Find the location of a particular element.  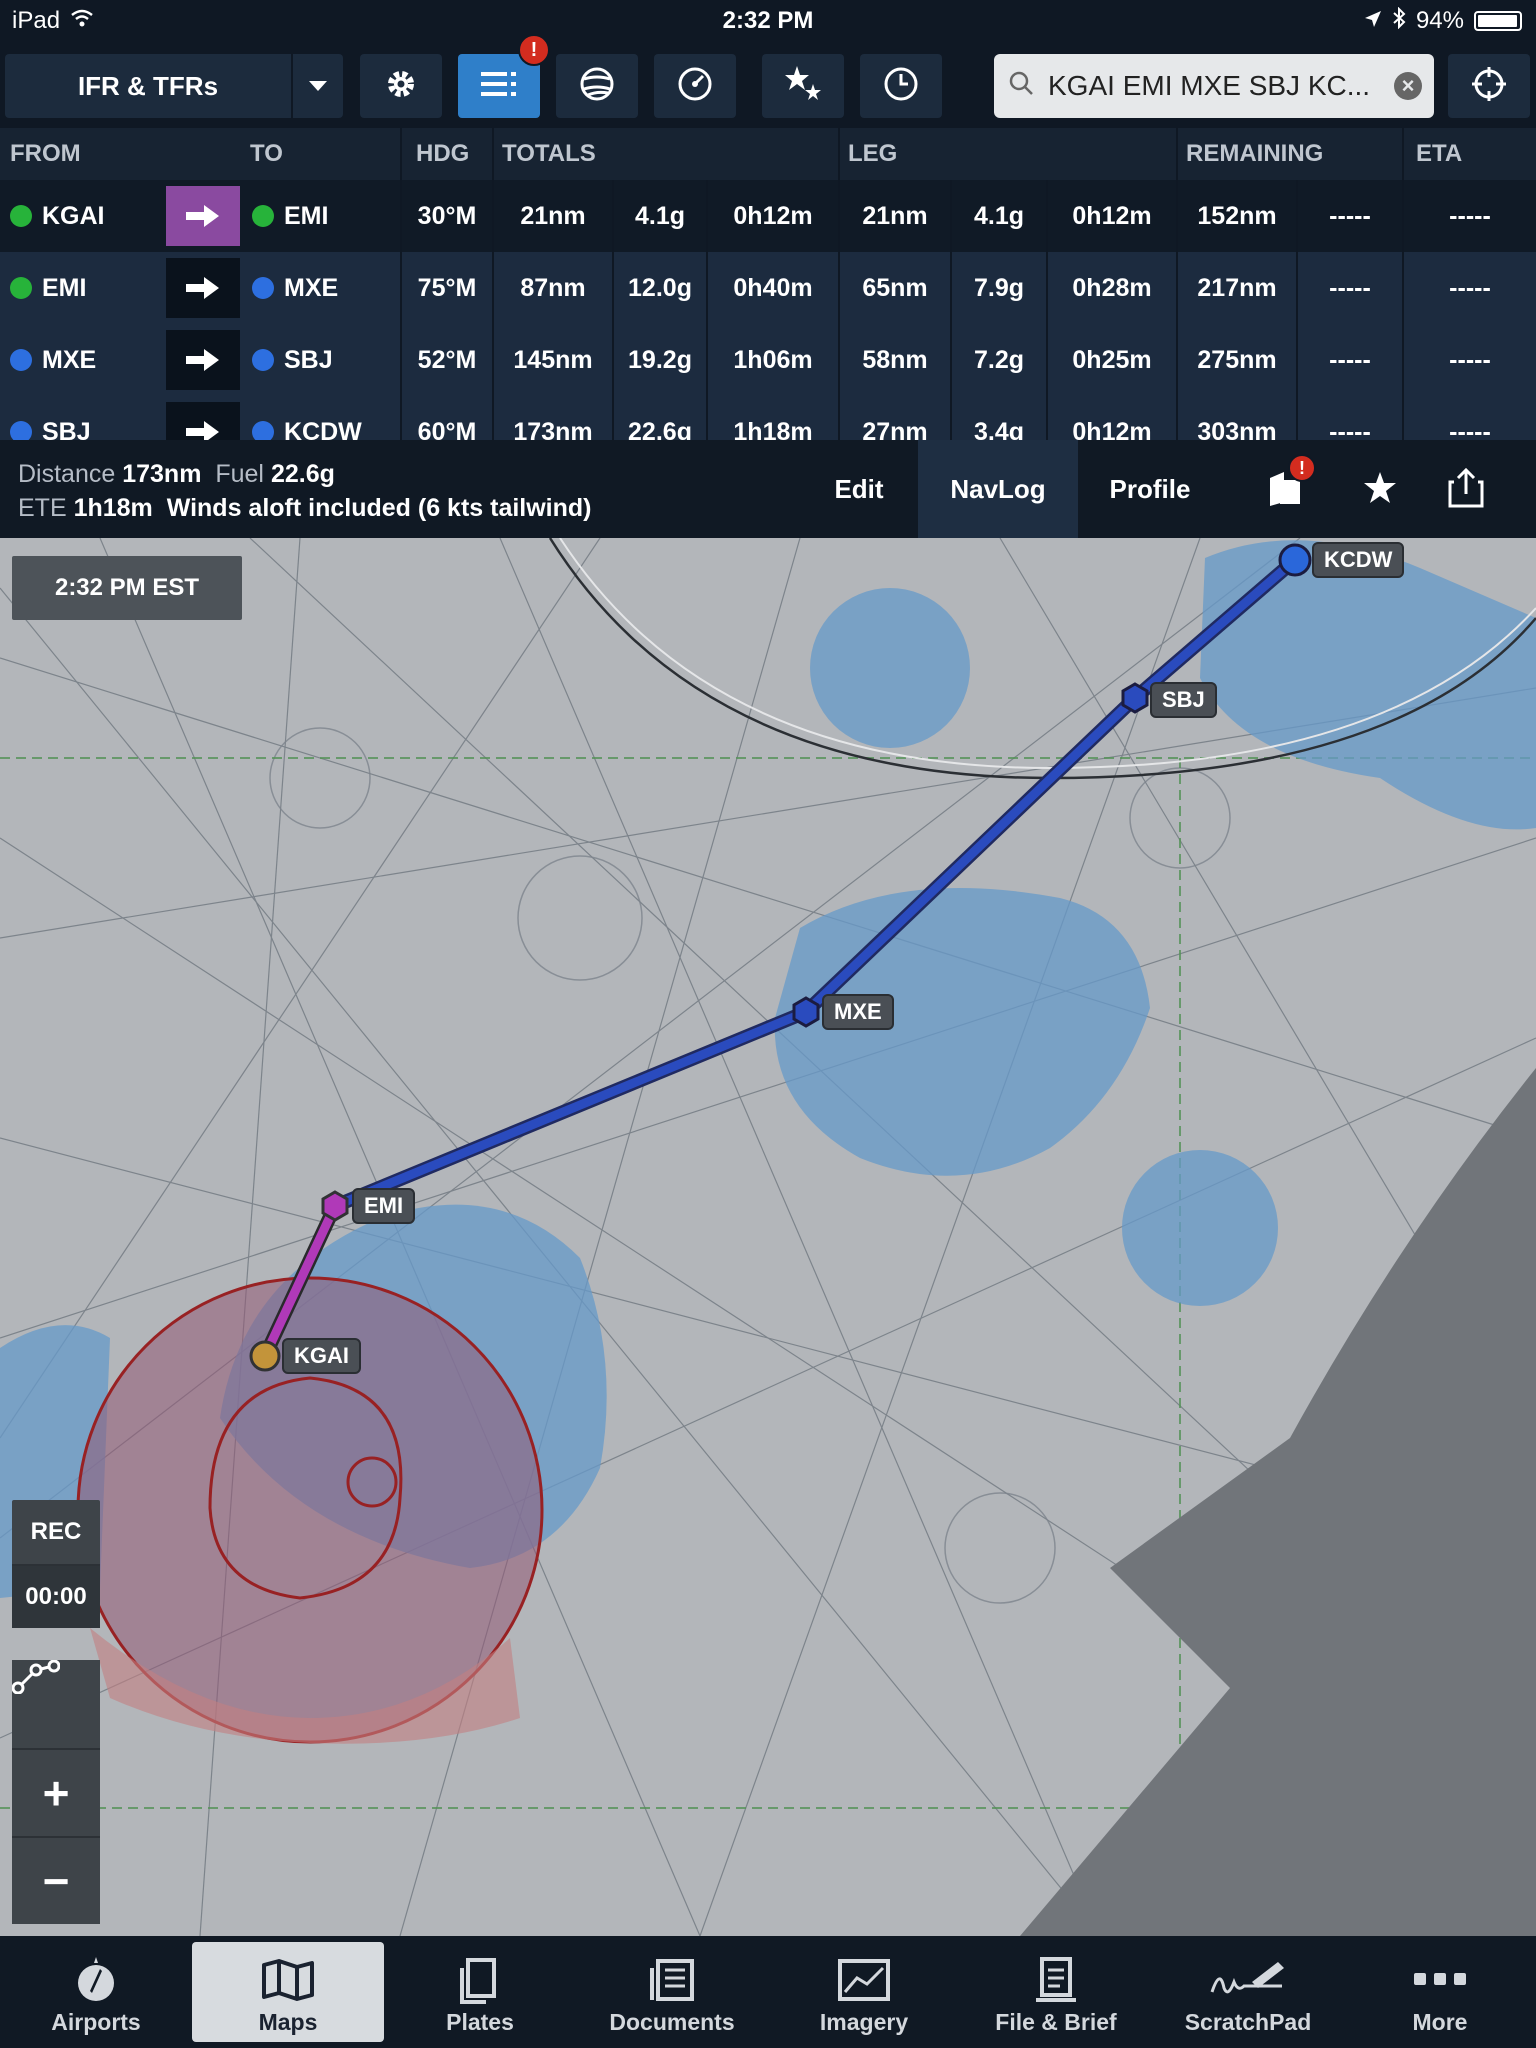

tab-imagery: Imagery is located at coordinates (864, 1992).